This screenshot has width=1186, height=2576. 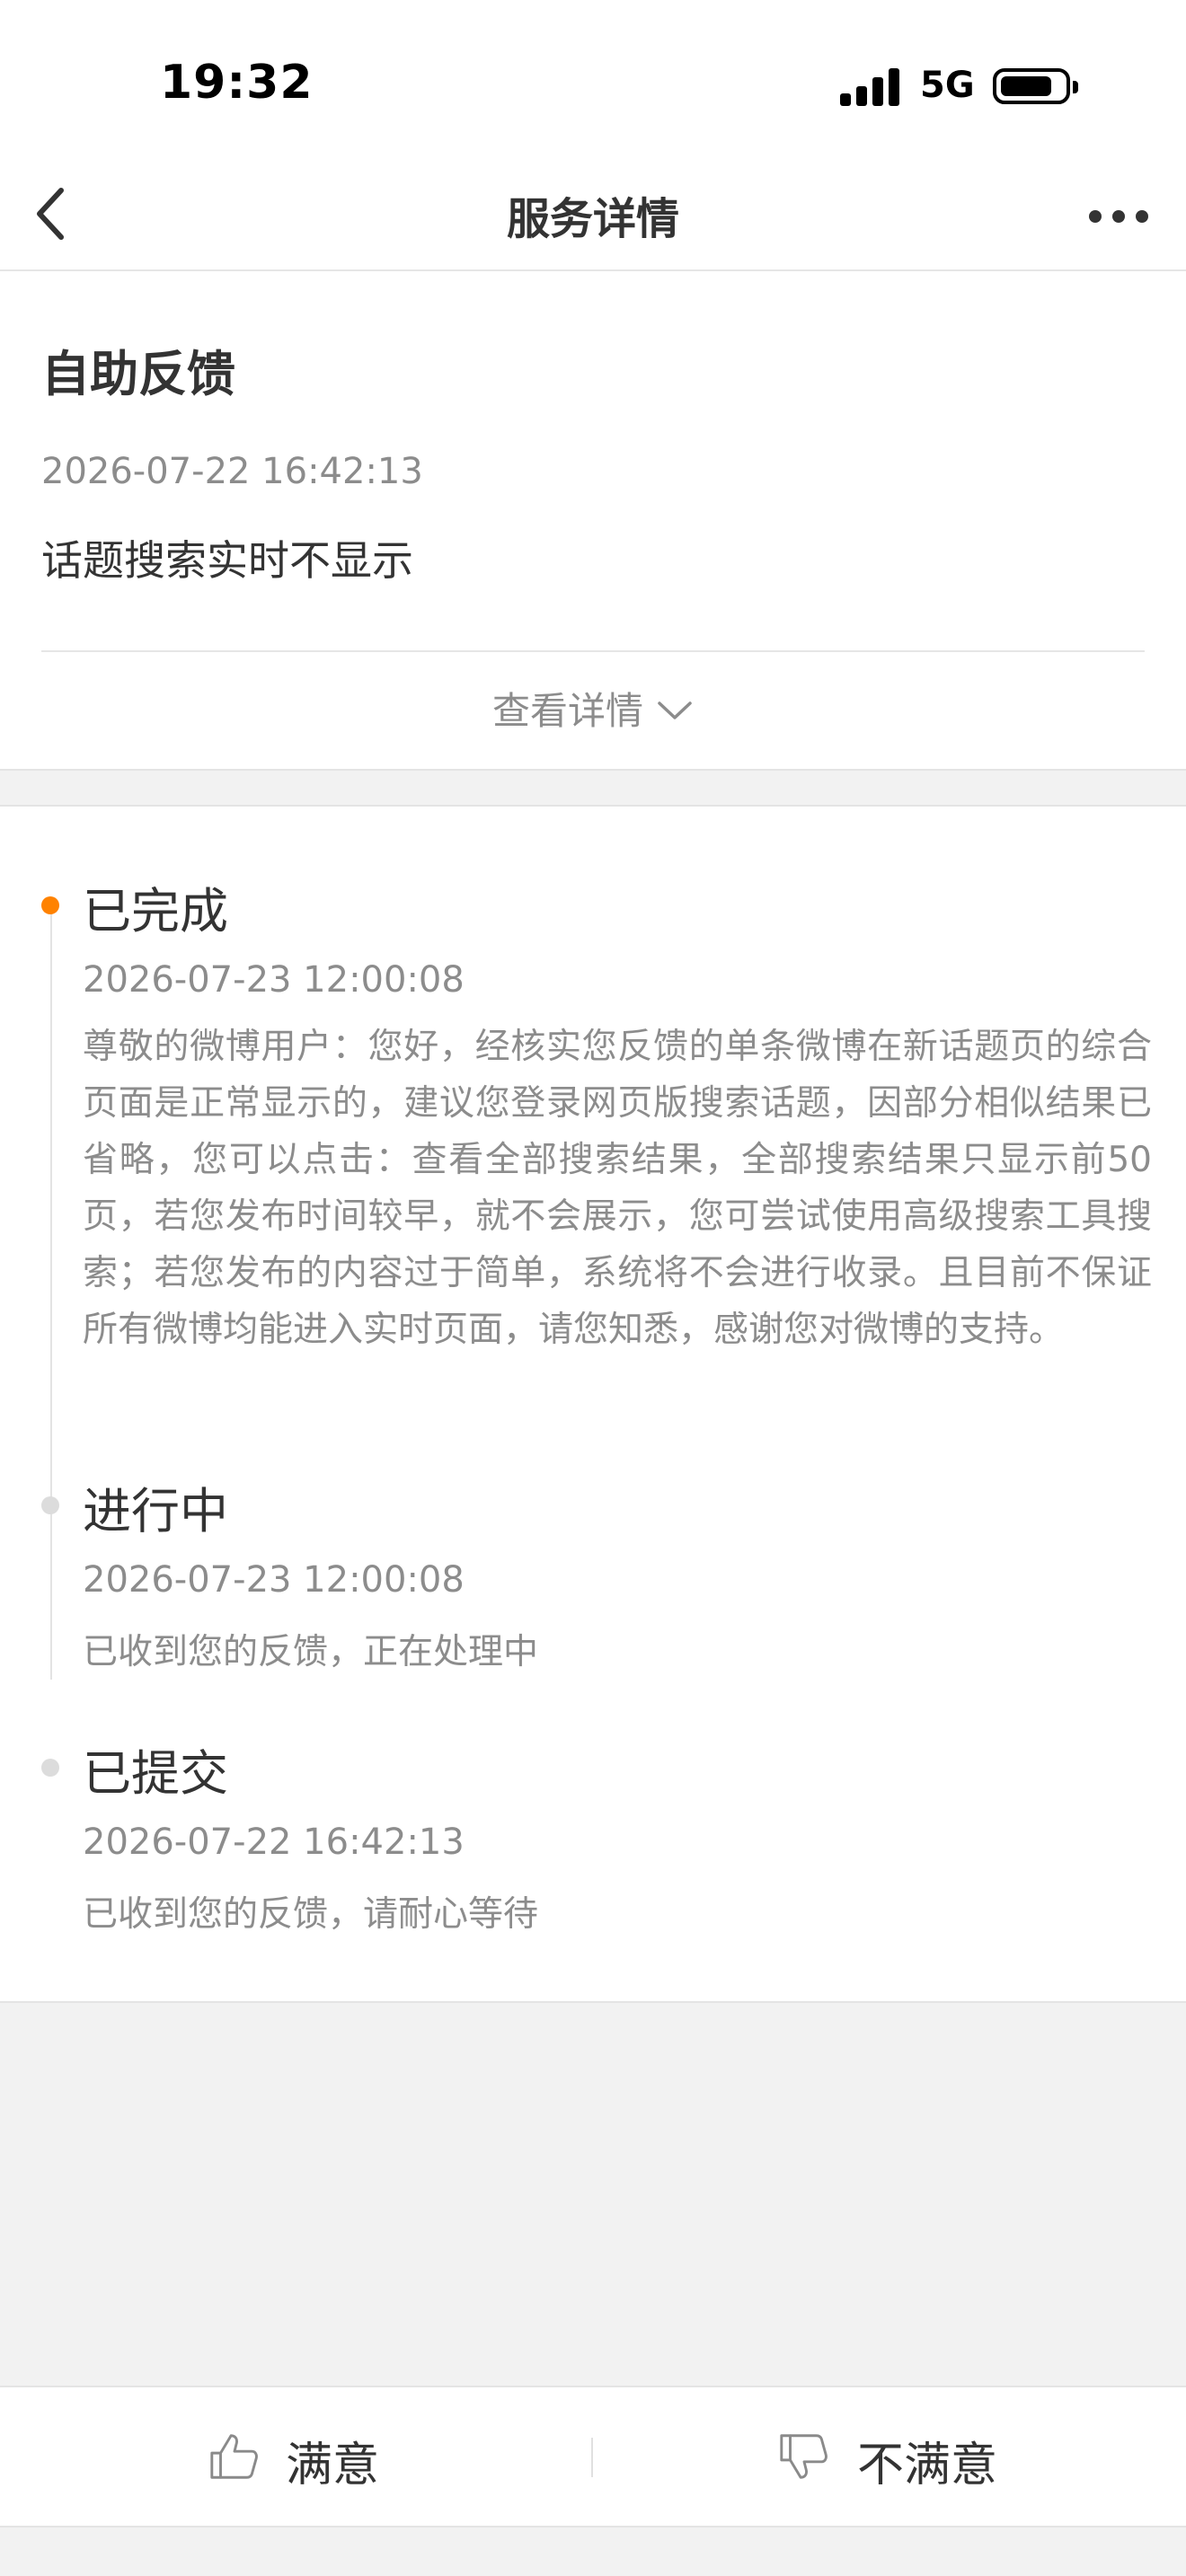 What do you see at coordinates (232, 471) in the screenshot?
I see `feedback-time: 2026-07-22 16:42:13` at bounding box center [232, 471].